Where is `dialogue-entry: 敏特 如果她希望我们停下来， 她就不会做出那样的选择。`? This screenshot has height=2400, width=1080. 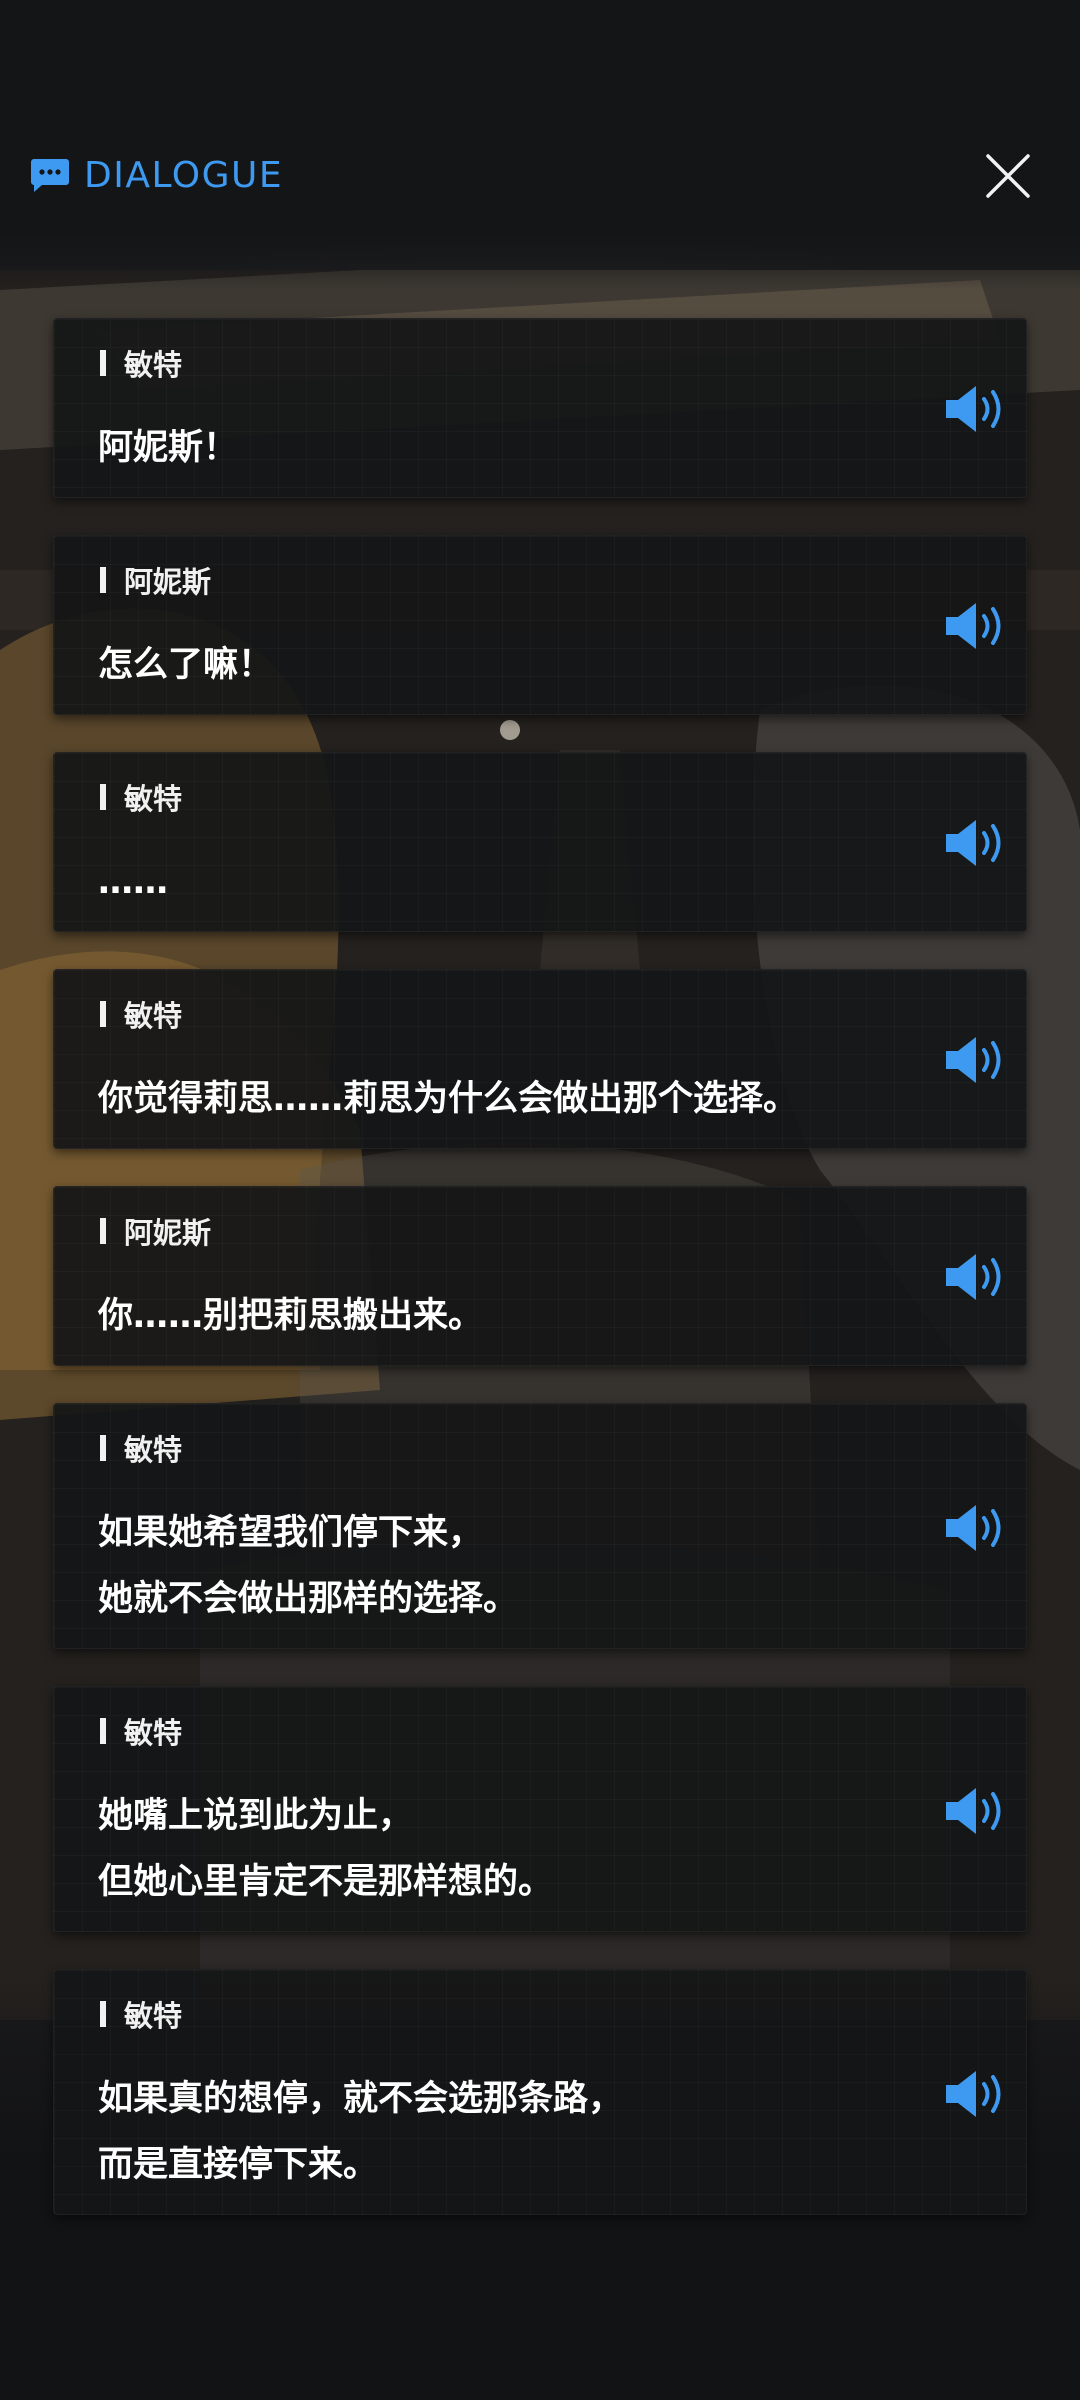 dialogue-entry: 敏特 如果她希望我们停下来， 她就不会做出那样的选择。 is located at coordinates (540, 1526).